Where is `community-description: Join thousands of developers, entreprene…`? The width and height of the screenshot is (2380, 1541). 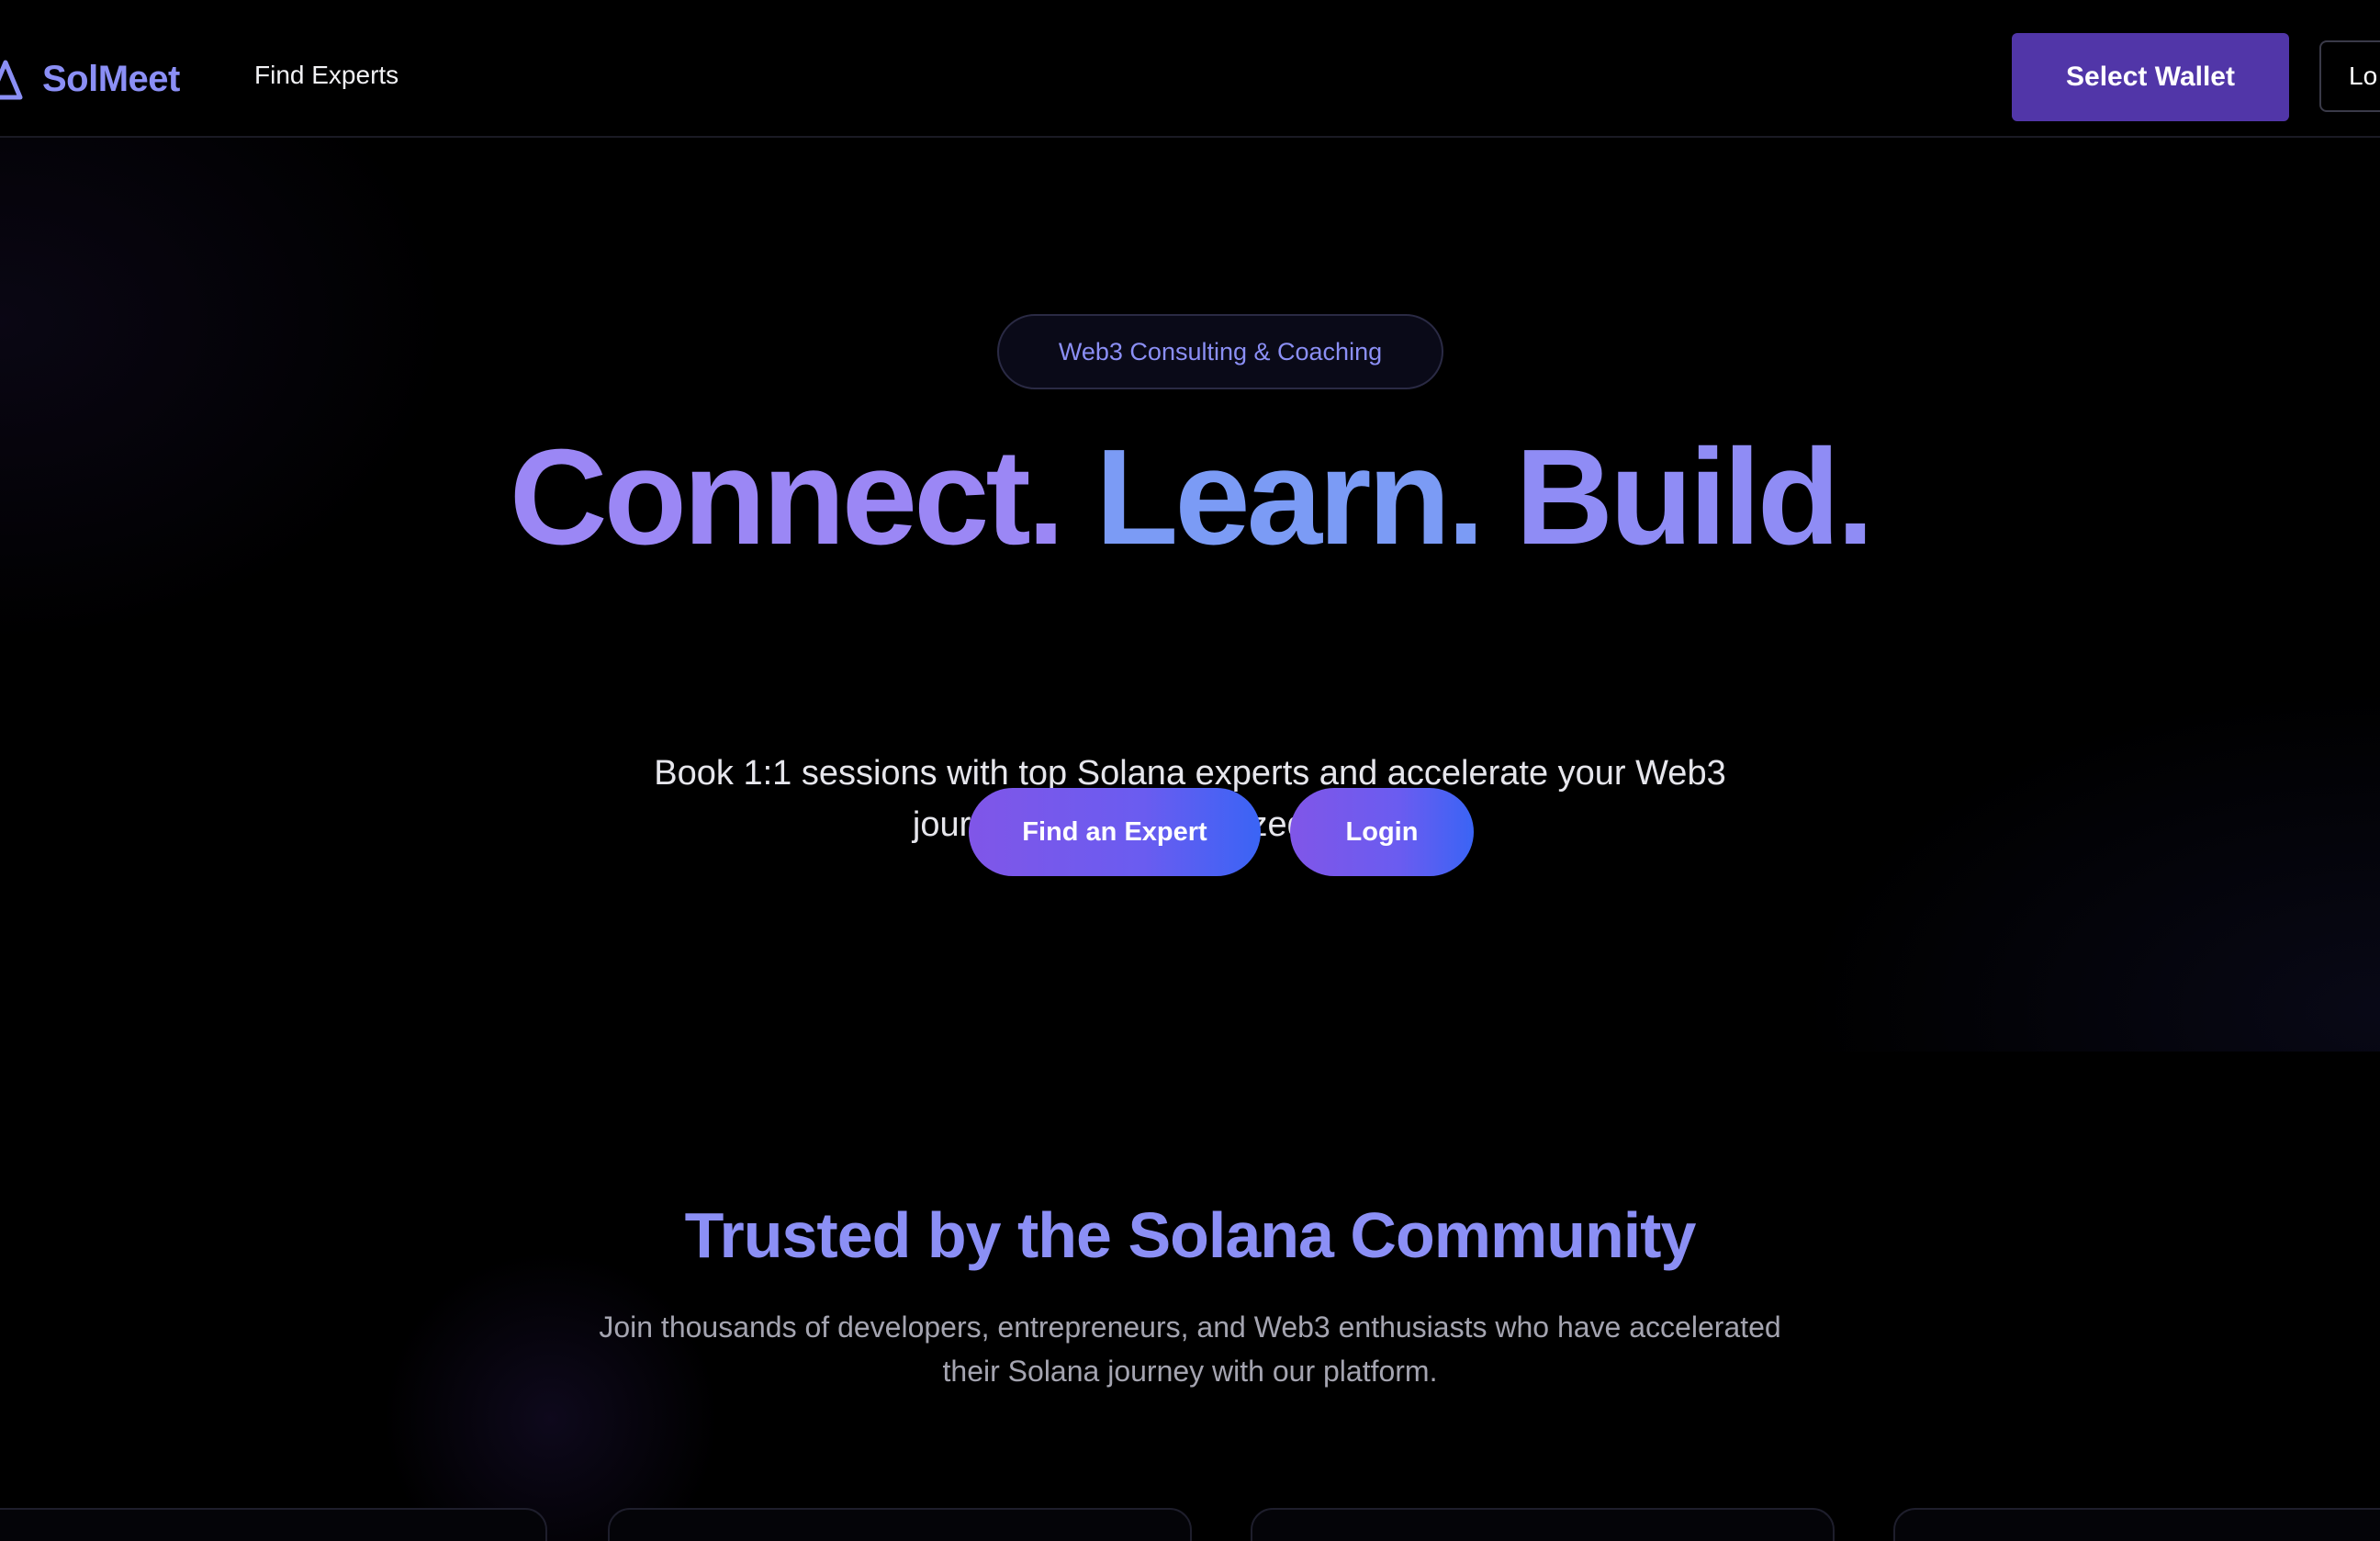 community-description: Join thousands of developers, entreprene… is located at coordinates (1190, 1349).